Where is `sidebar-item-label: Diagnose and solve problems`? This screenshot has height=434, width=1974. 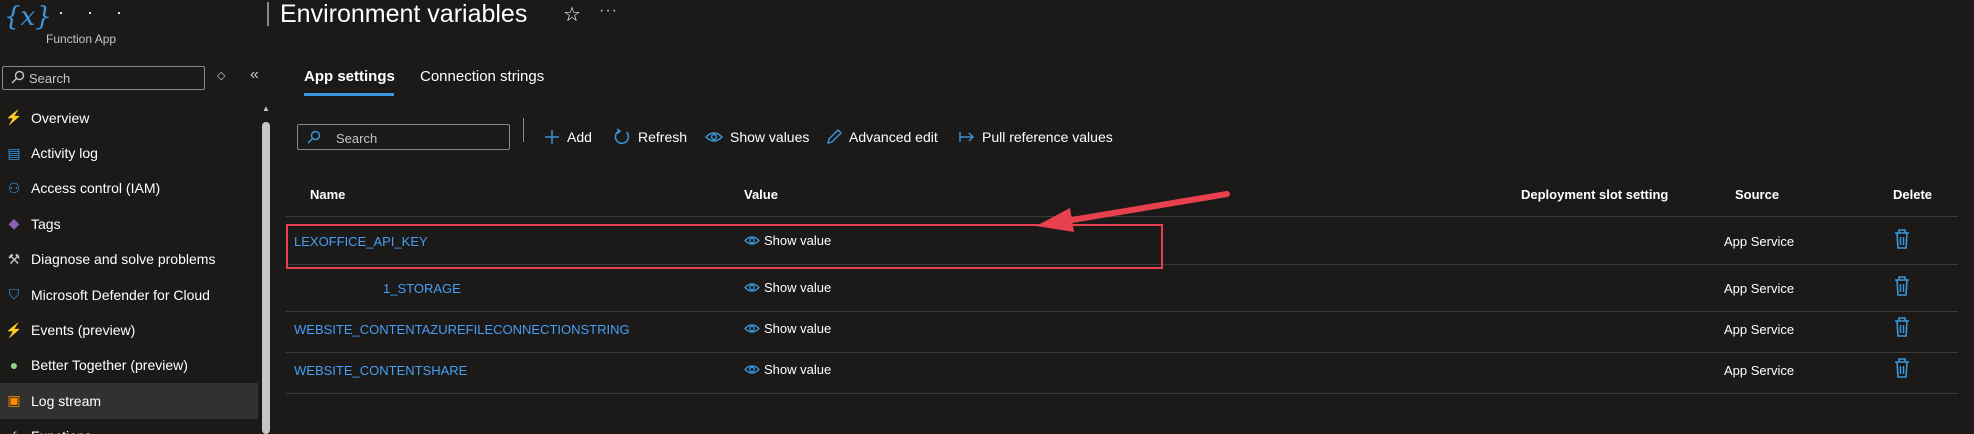 sidebar-item-label: Diagnose and solve problems is located at coordinates (123, 259).